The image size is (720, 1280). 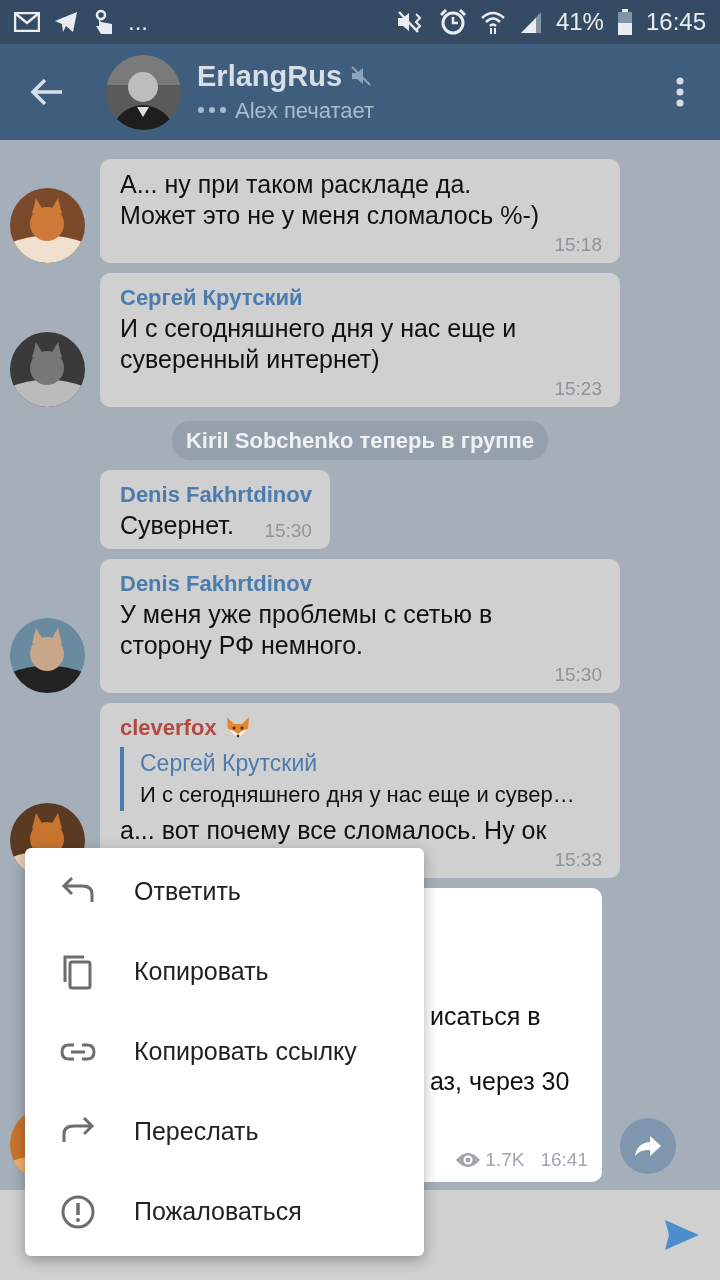 I want to click on message-time: 15:33, so click(x=577, y=860).